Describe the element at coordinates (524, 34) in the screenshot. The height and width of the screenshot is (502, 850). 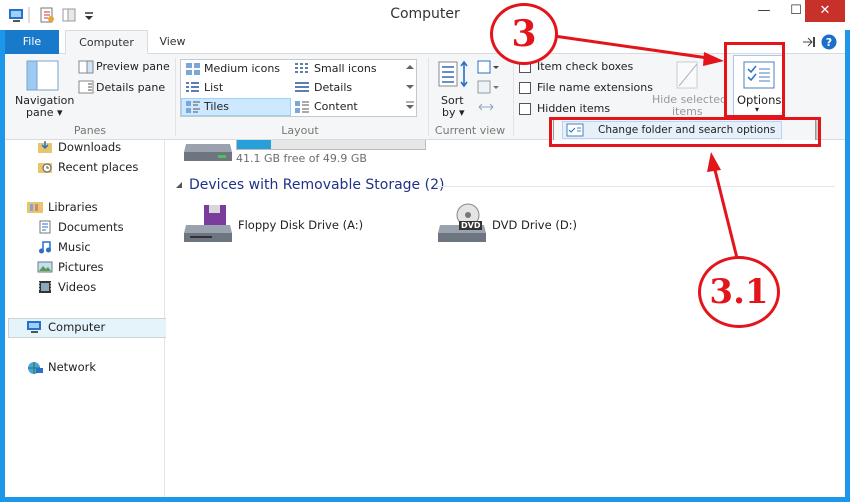
I see `annotation-step-3: 3` at that location.